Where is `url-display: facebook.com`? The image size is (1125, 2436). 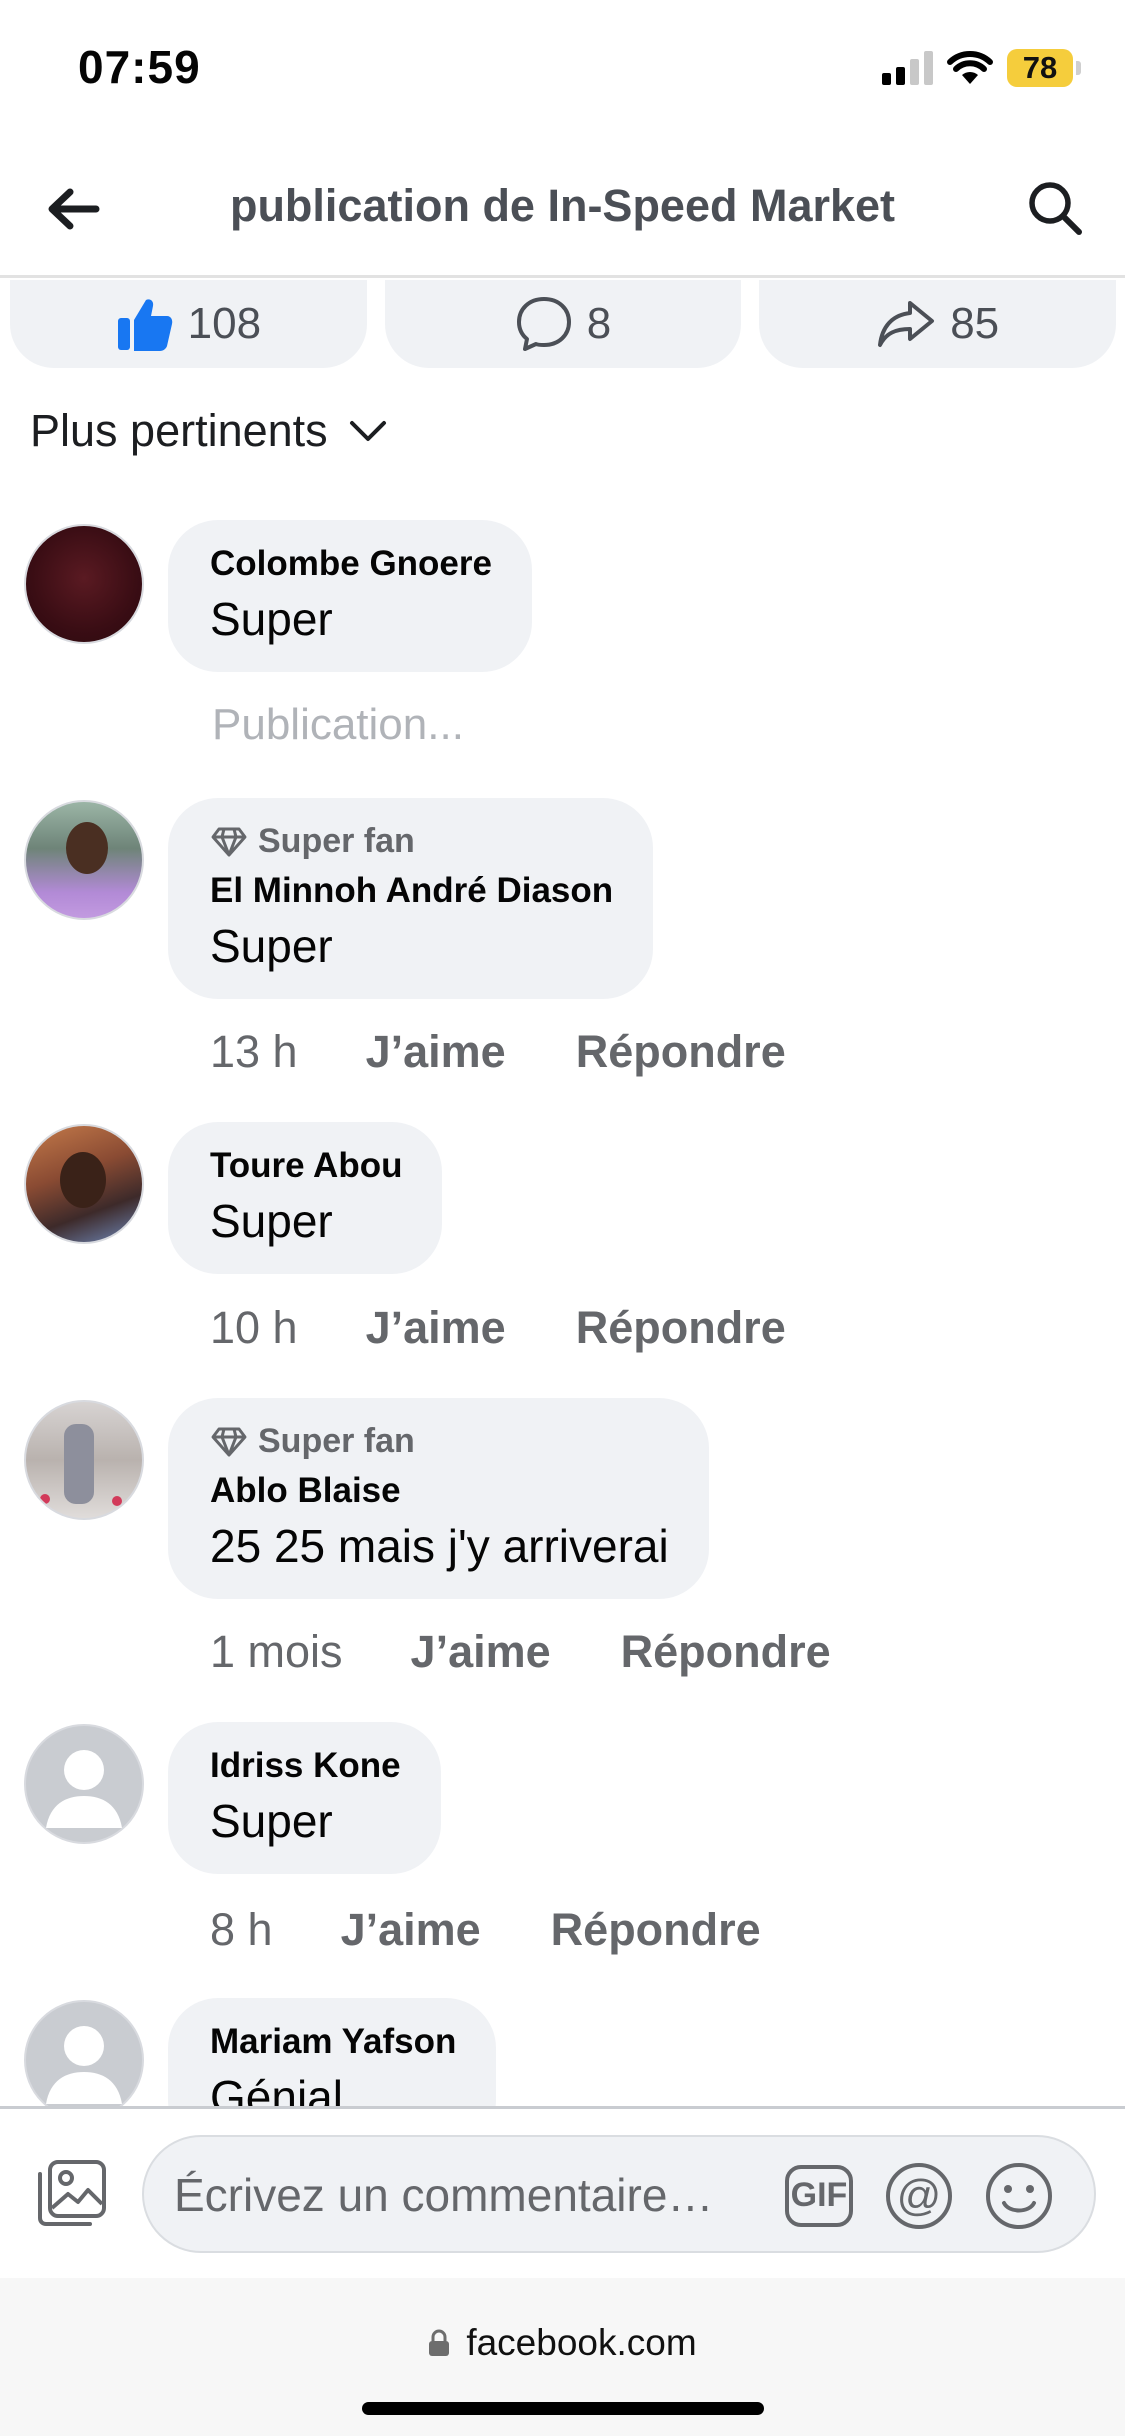
url-display: facebook.com is located at coordinates (562, 2343).